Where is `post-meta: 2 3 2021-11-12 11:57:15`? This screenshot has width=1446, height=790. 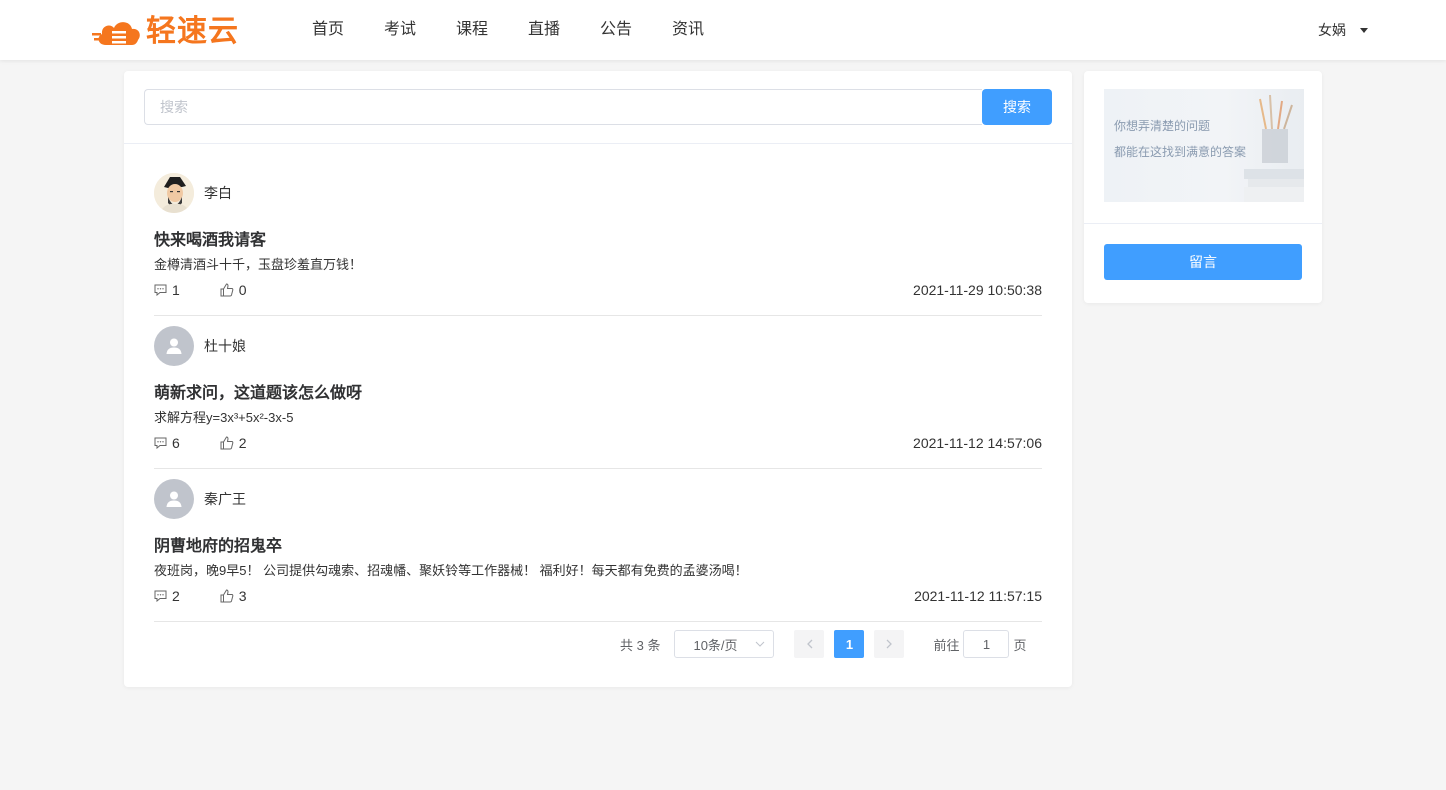
post-meta: 2 3 2021-11-12 11:57:15 is located at coordinates (598, 596).